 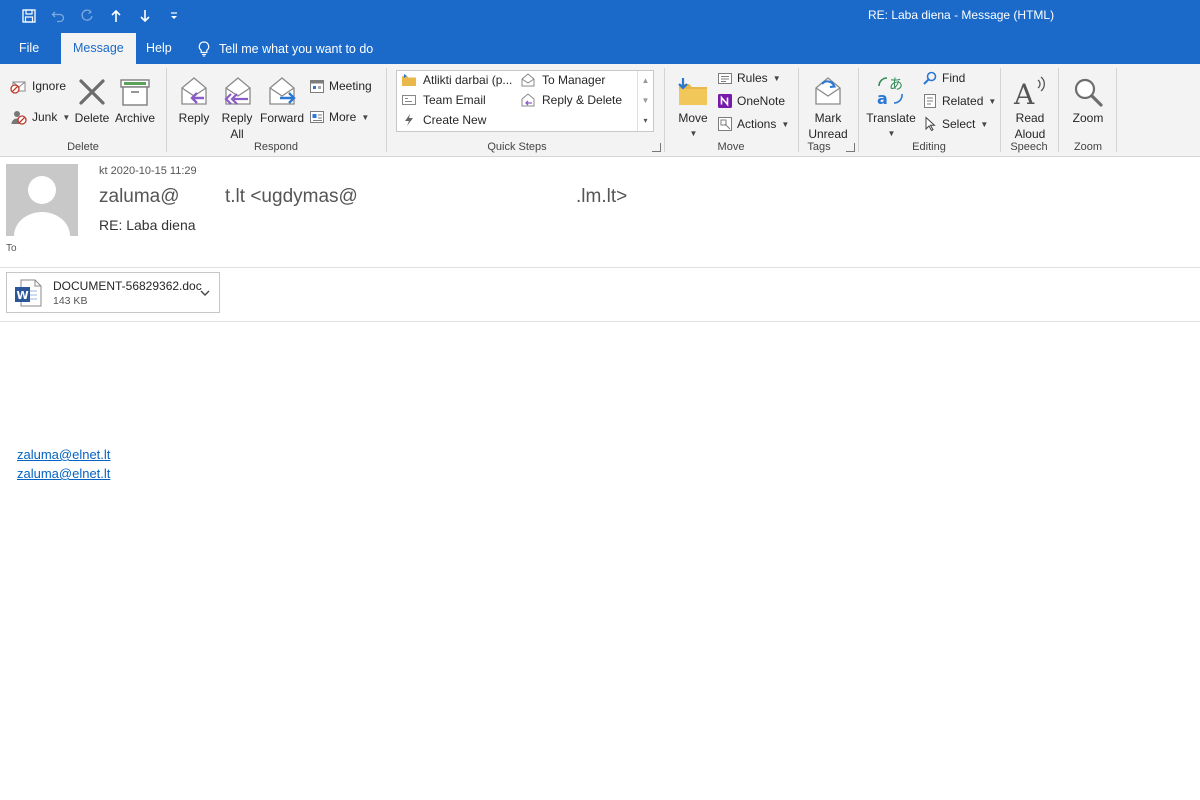 What do you see at coordinates (955, 124) in the screenshot?
I see `select-button: Select ▼` at bounding box center [955, 124].